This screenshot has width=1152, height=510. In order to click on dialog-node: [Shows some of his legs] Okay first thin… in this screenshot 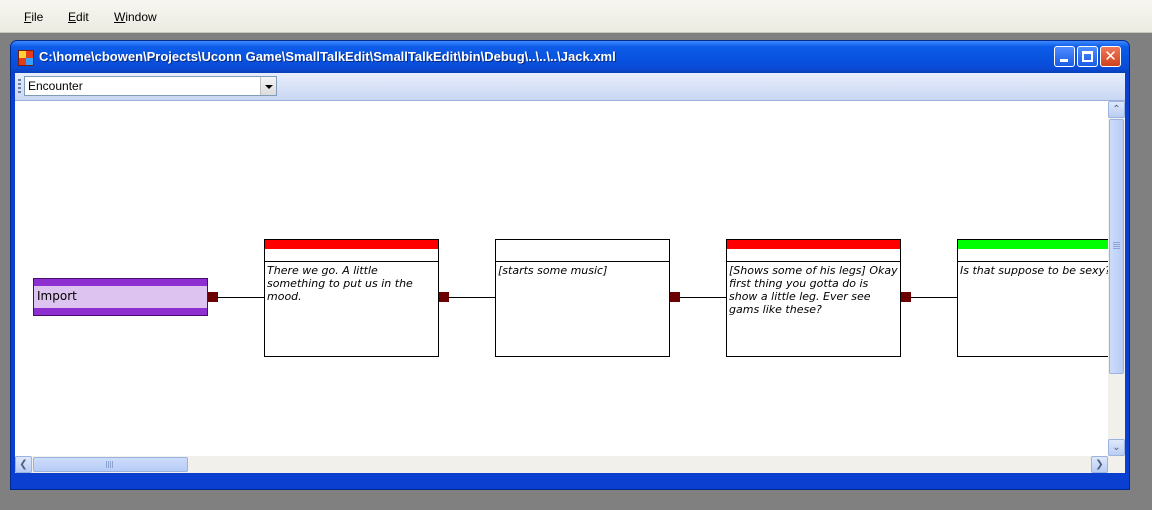, I will do `click(813, 298)`.